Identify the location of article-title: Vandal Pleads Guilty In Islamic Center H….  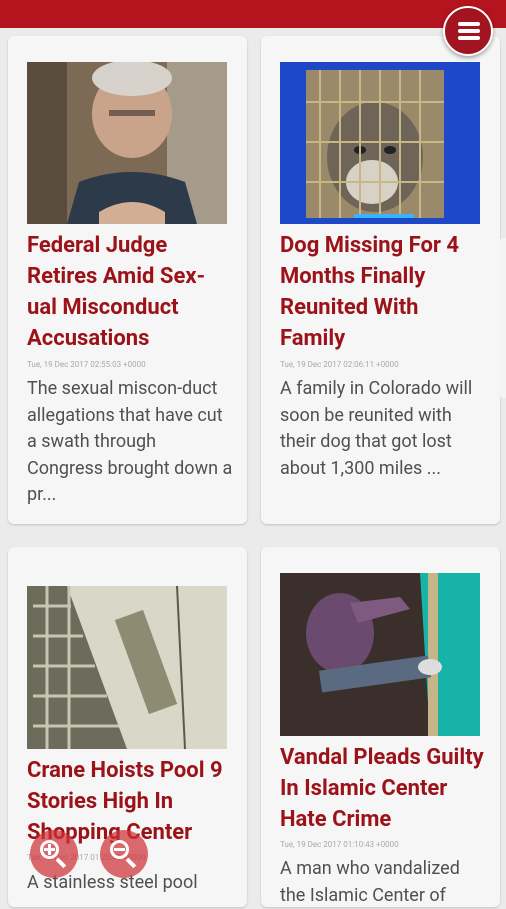
(385, 788).